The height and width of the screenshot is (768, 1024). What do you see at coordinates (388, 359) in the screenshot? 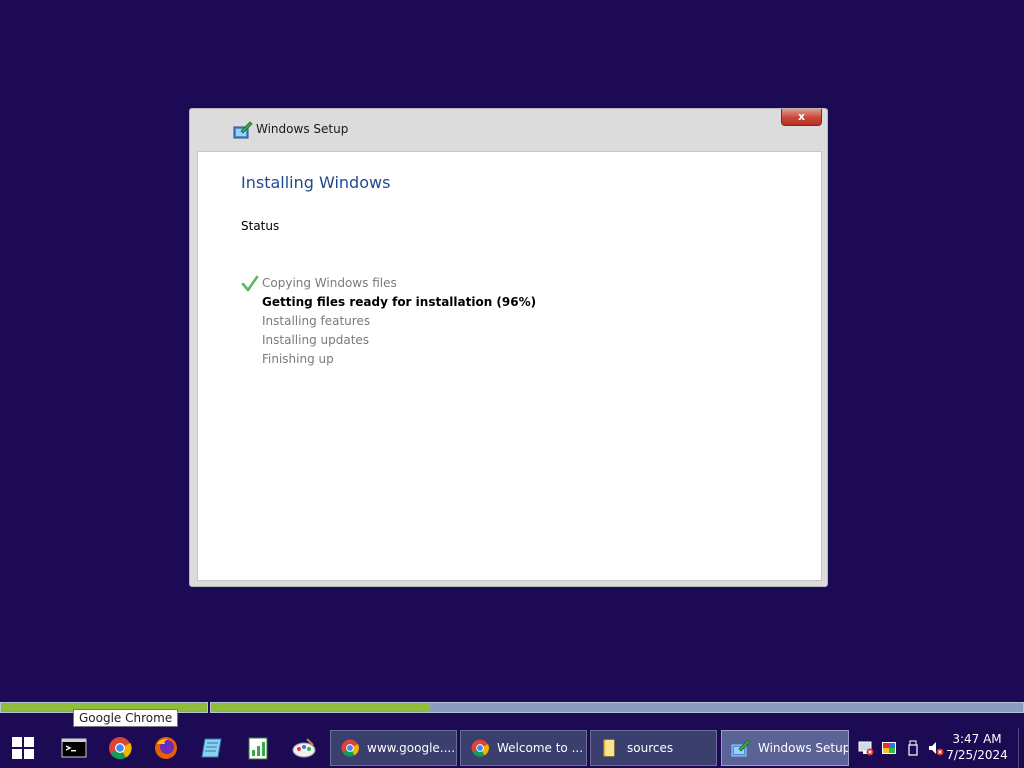
I see `step-item: Finishing up` at bounding box center [388, 359].